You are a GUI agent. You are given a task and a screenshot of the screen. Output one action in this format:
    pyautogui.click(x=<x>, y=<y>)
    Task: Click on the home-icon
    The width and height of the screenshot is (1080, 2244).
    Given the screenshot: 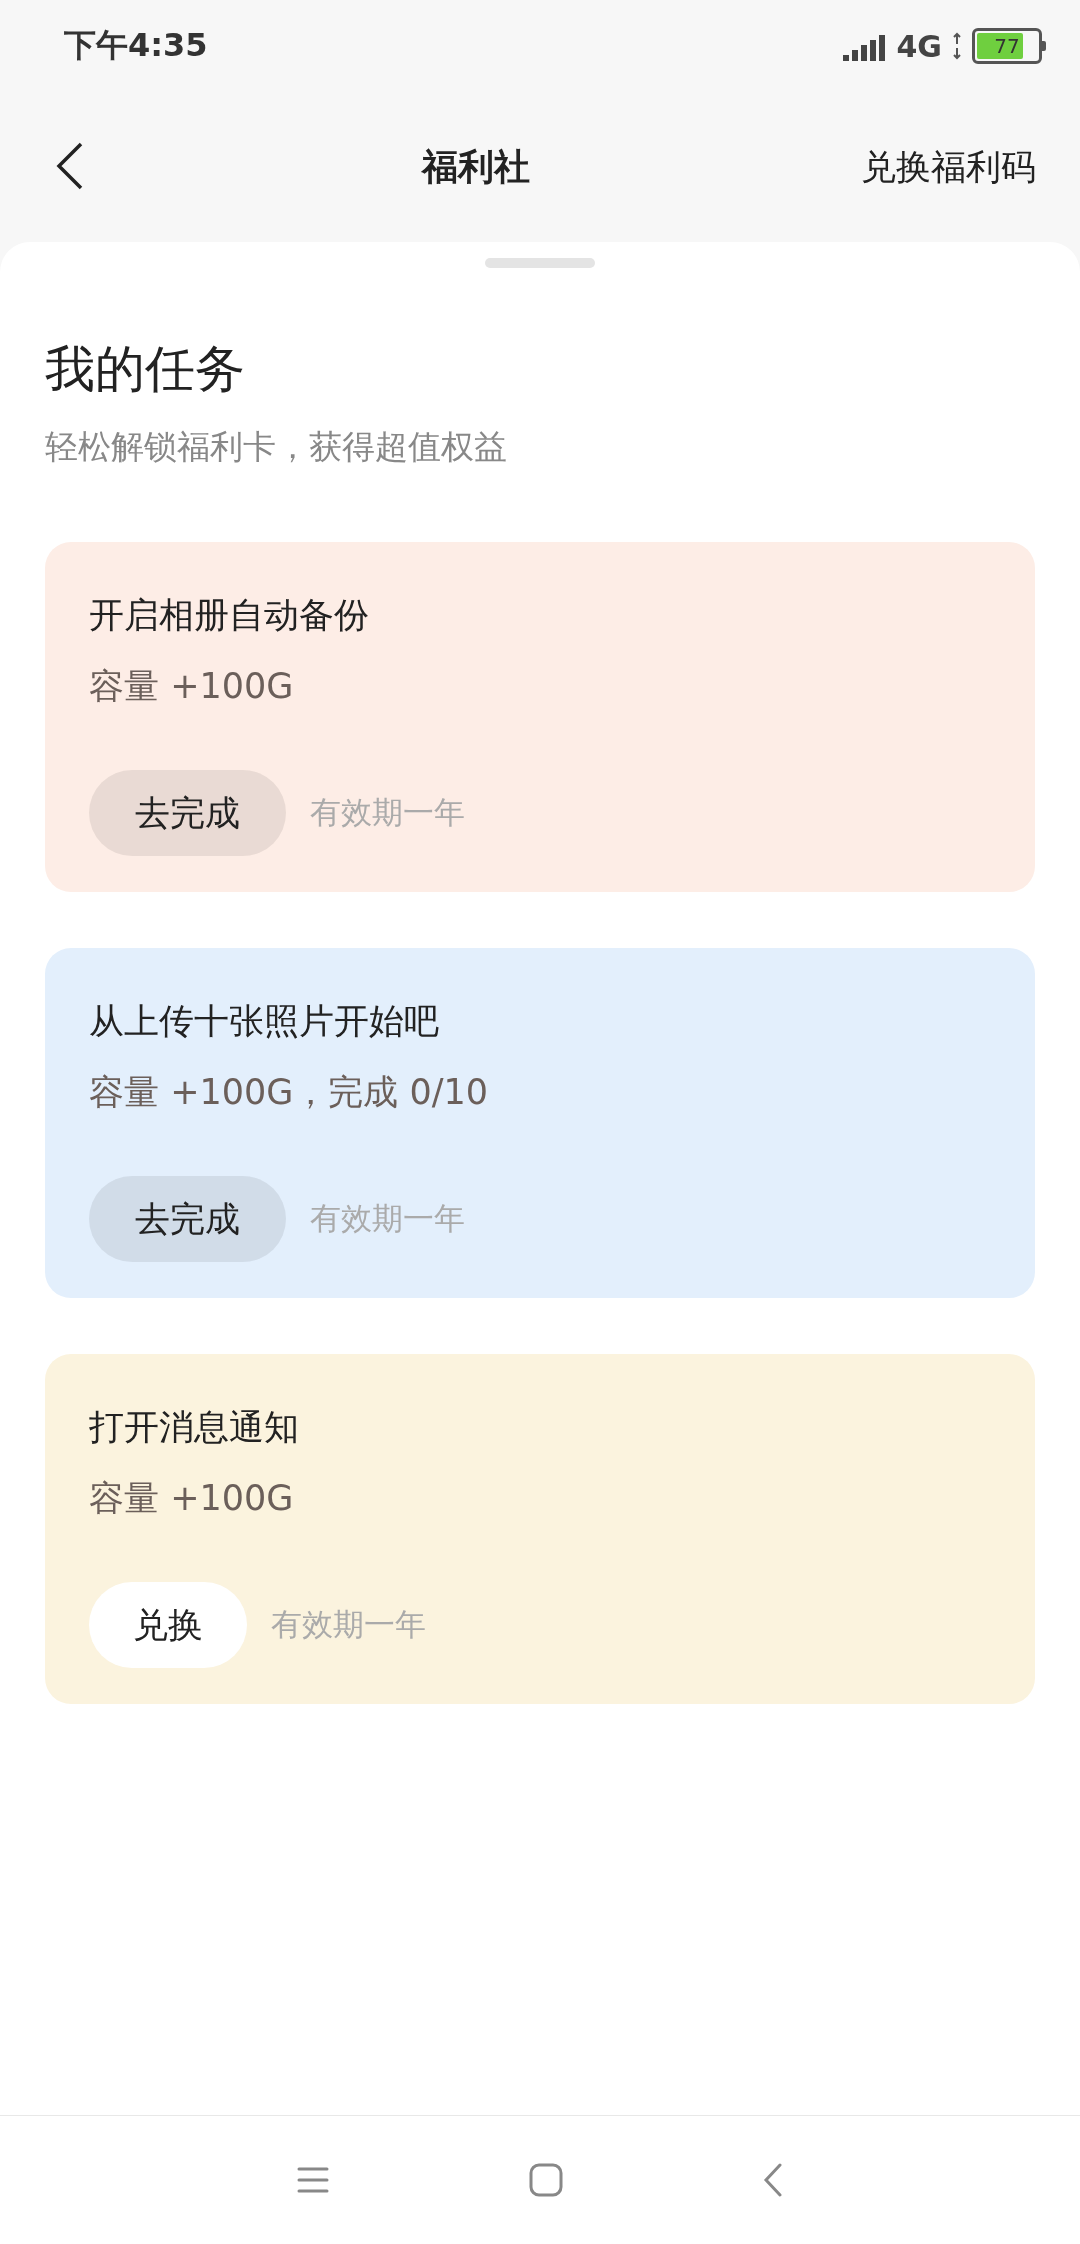 What is the action you would take?
    pyautogui.click(x=546, y=2180)
    